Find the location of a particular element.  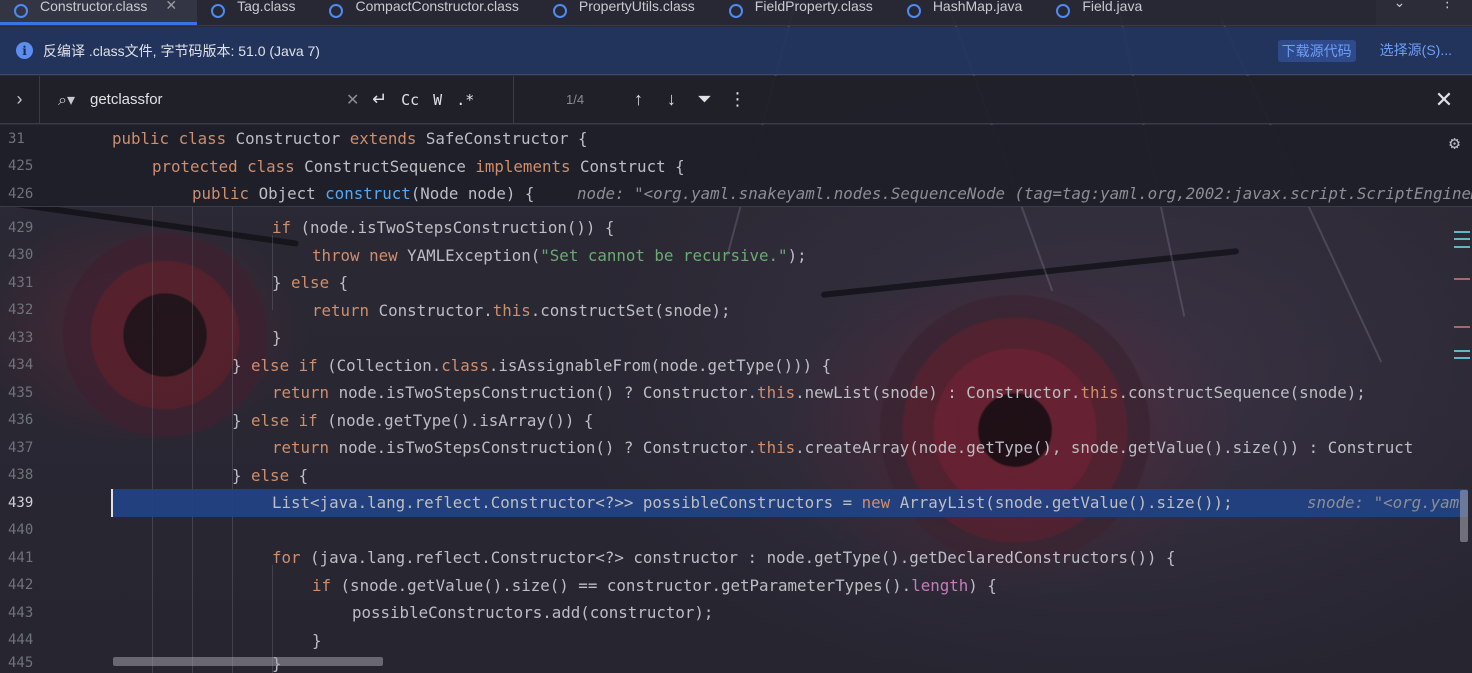

horizontal-scrollbar is located at coordinates (248, 661).